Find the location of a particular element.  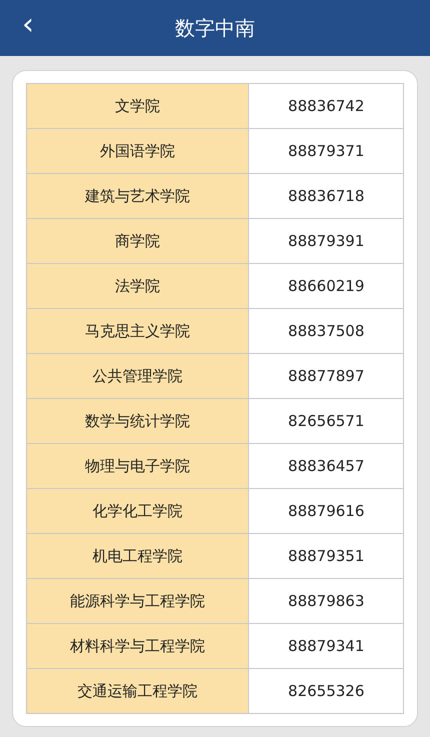

department-name-cell: 法学院 is located at coordinates (137, 286).